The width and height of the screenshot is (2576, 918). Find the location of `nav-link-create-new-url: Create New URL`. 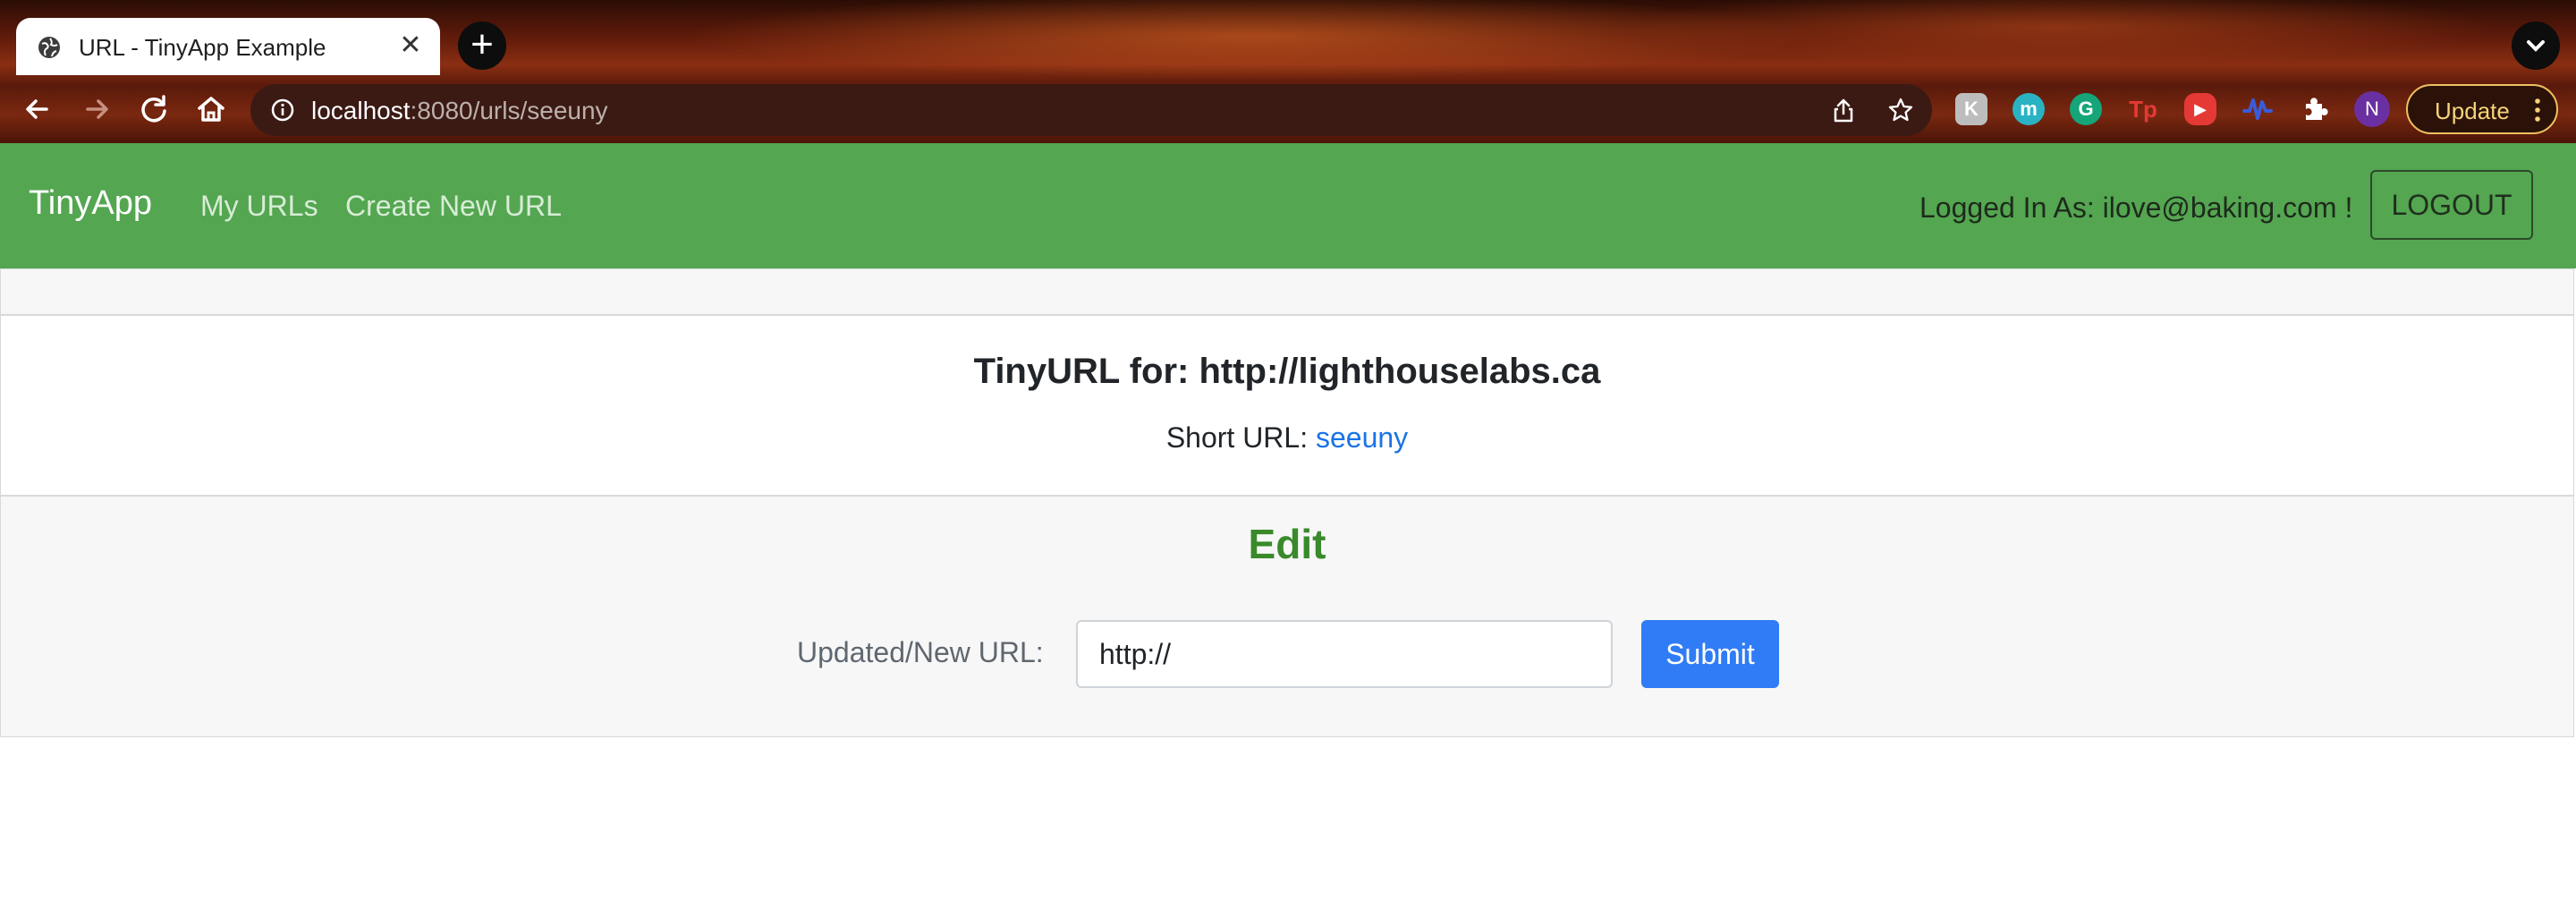

nav-link-create-new-url: Create New URL is located at coordinates (453, 207).